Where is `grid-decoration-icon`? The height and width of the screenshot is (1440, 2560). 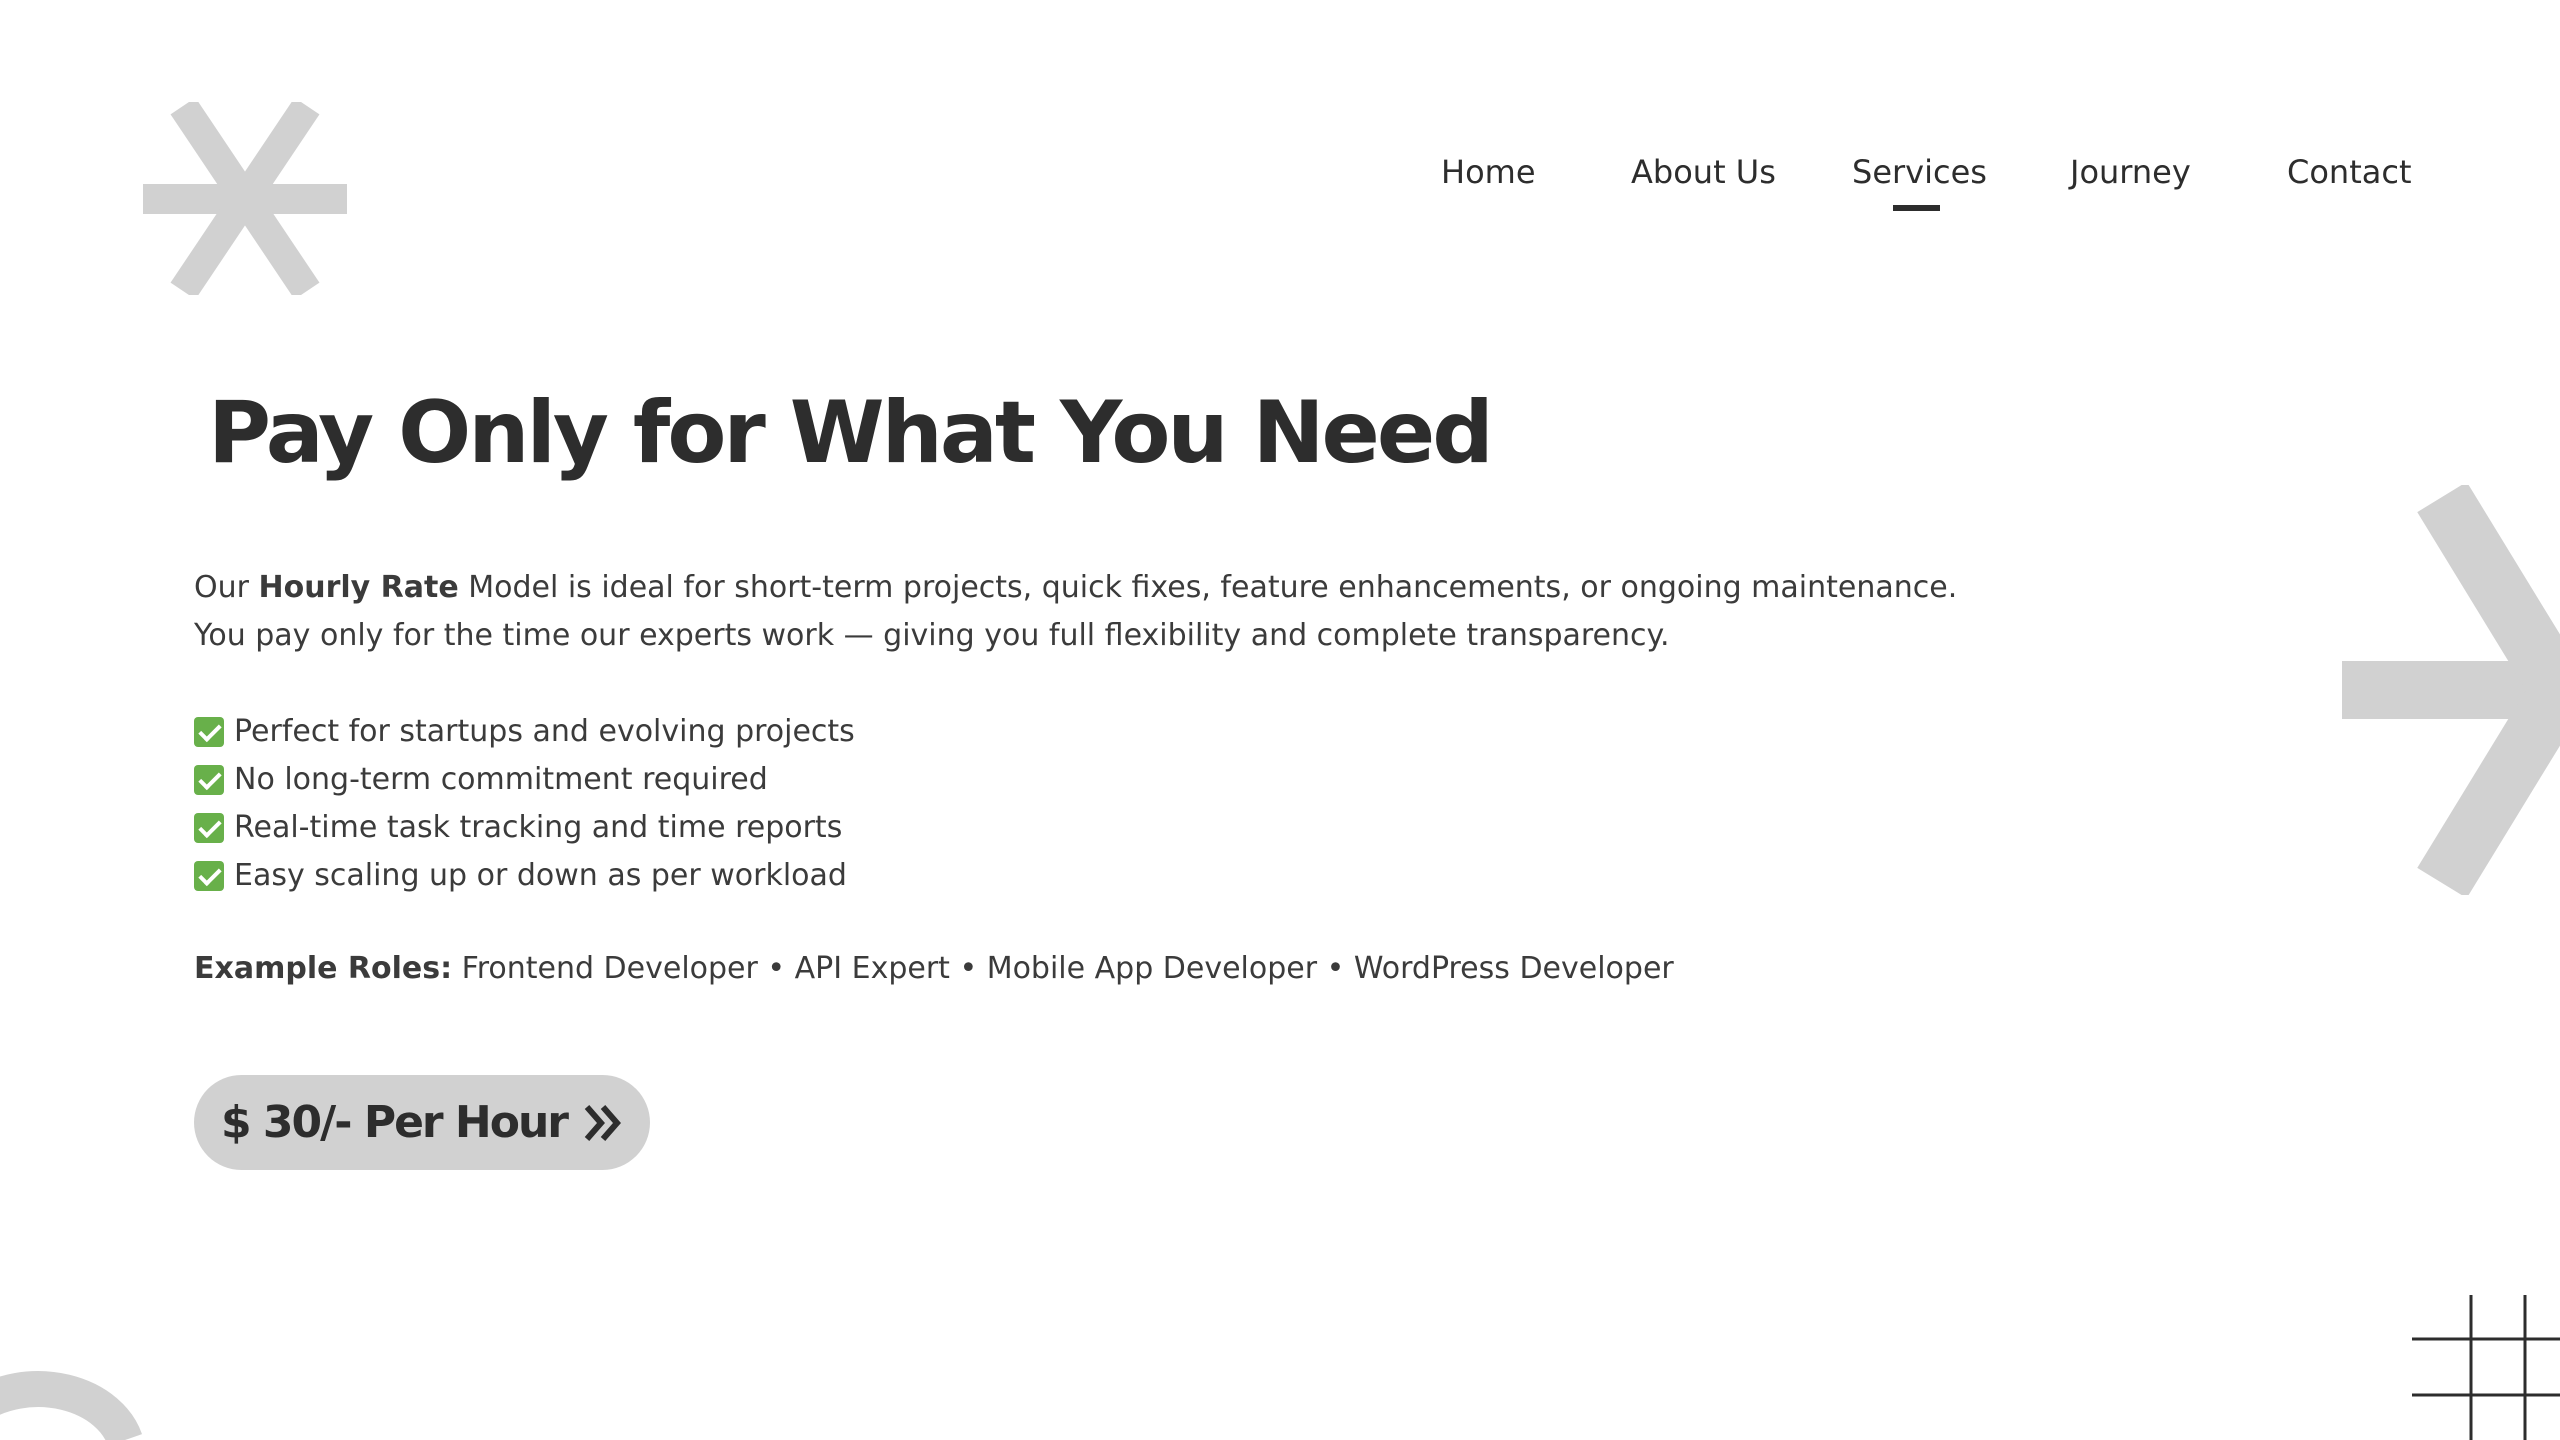
grid-decoration-icon is located at coordinates (2486, 1367).